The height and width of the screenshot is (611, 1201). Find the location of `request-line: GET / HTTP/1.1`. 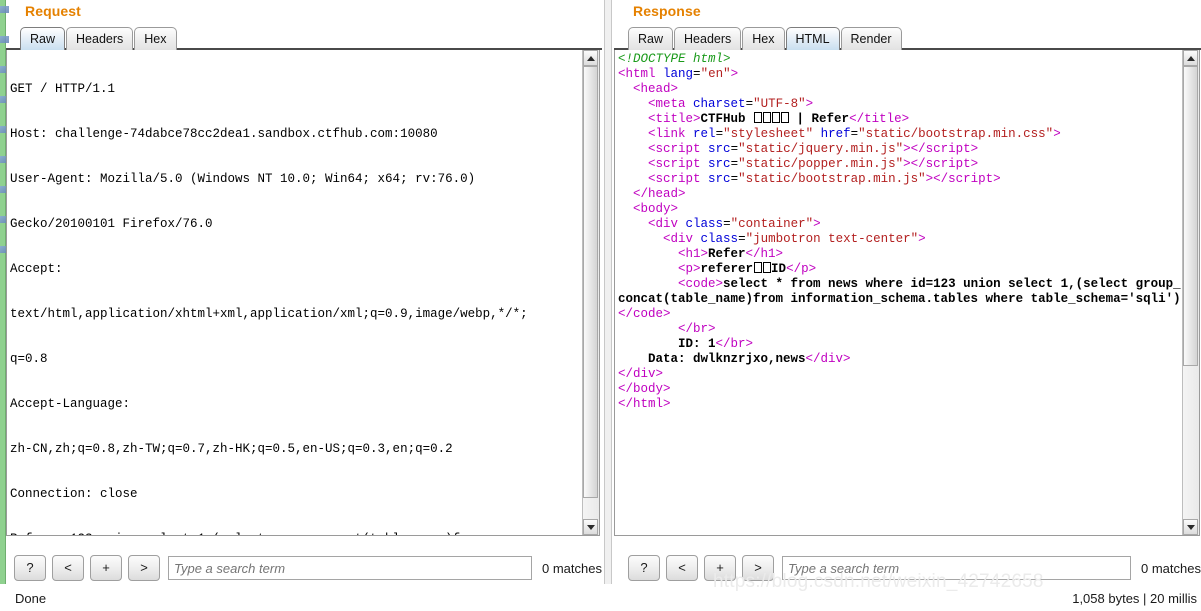

request-line: GET / HTTP/1.1 is located at coordinates (63, 89).